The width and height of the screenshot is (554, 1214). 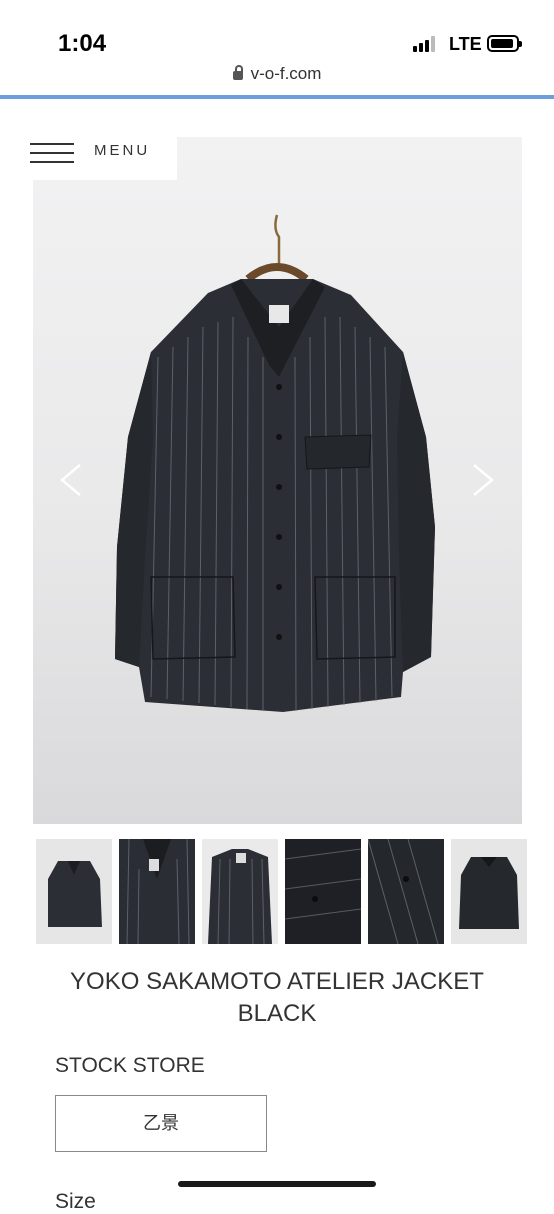 I want to click on menu-label: MENU, so click(x=122, y=150).